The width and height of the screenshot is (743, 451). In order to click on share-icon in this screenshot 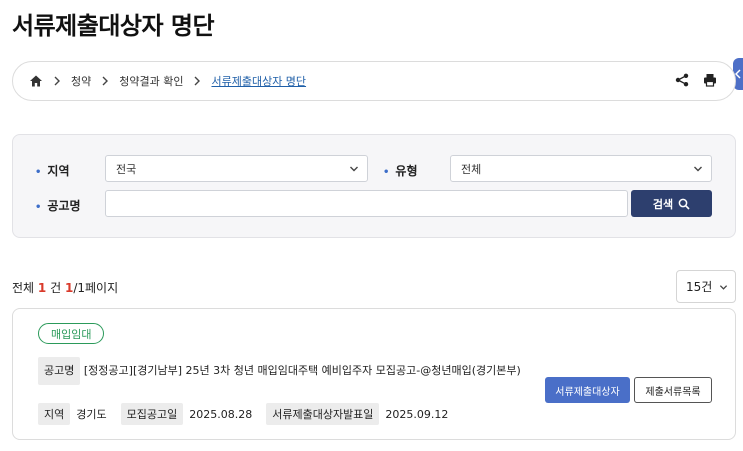, I will do `click(682, 80)`.